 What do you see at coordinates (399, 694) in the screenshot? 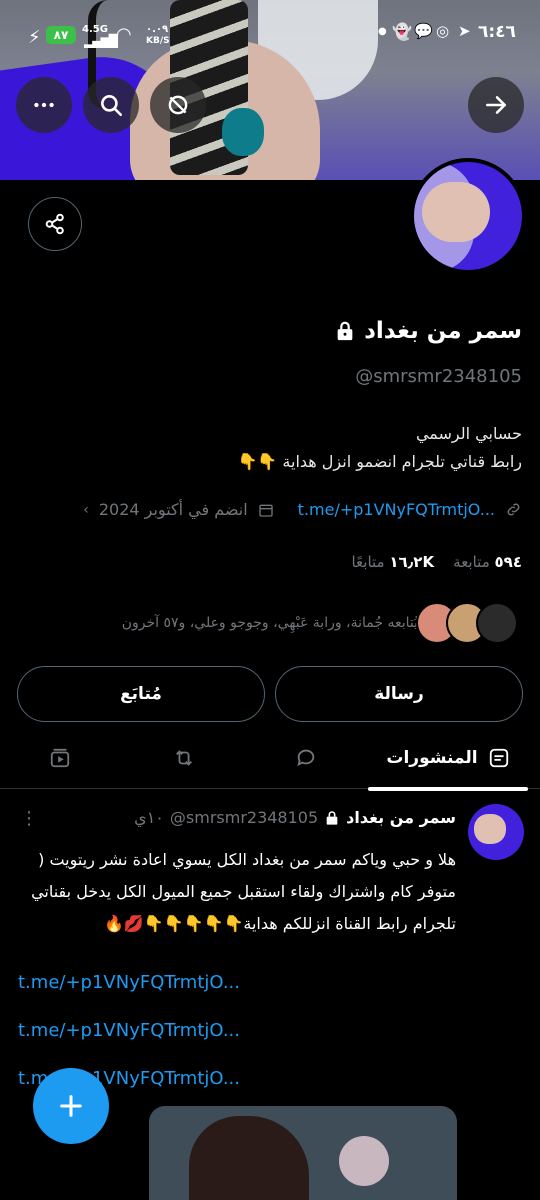
I see `message-button: رسالة` at bounding box center [399, 694].